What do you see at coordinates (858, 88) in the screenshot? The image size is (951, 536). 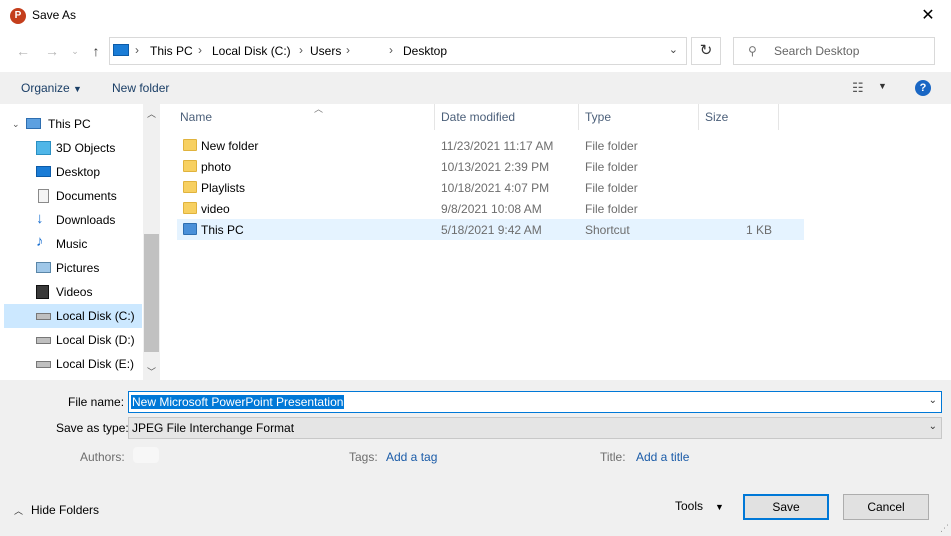 I see `view-details-icon: ☷` at bounding box center [858, 88].